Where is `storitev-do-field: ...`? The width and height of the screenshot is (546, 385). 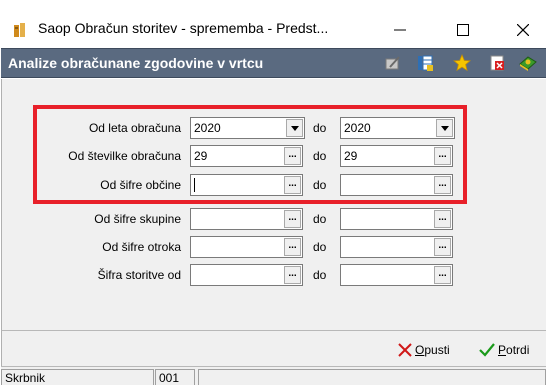
storitev-do-field: ... is located at coordinates (396, 275).